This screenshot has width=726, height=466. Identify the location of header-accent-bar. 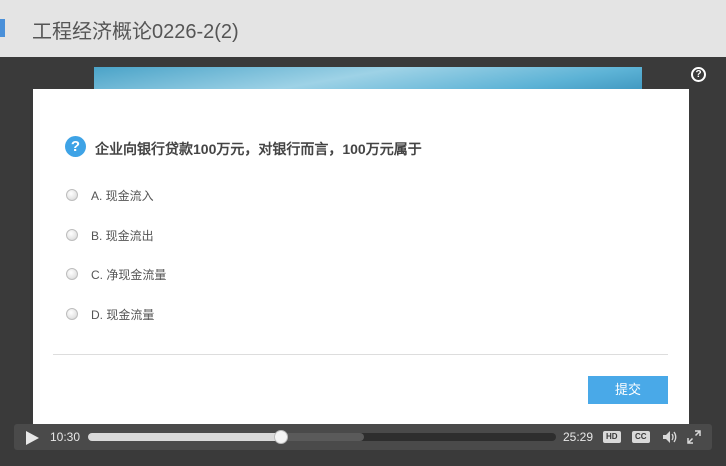
(2, 28).